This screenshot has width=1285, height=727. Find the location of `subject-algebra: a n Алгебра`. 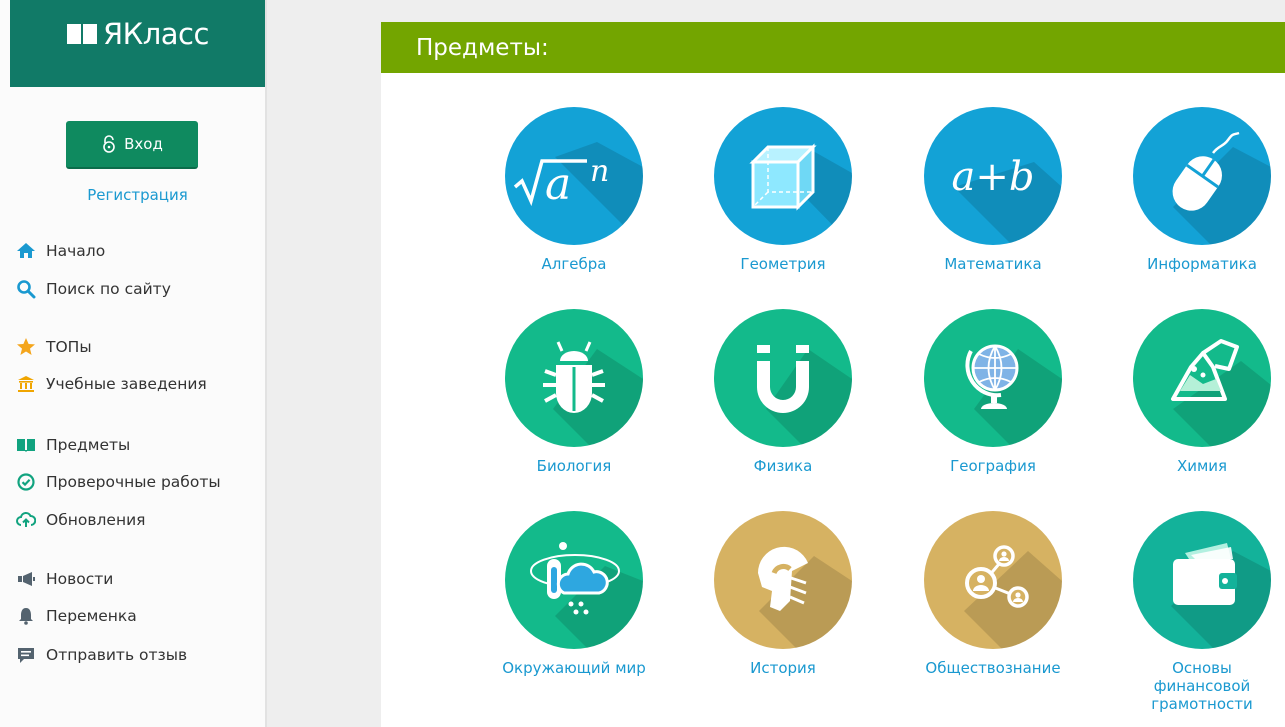

subject-algebra: a n Алгебра is located at coordinates (574, 190).